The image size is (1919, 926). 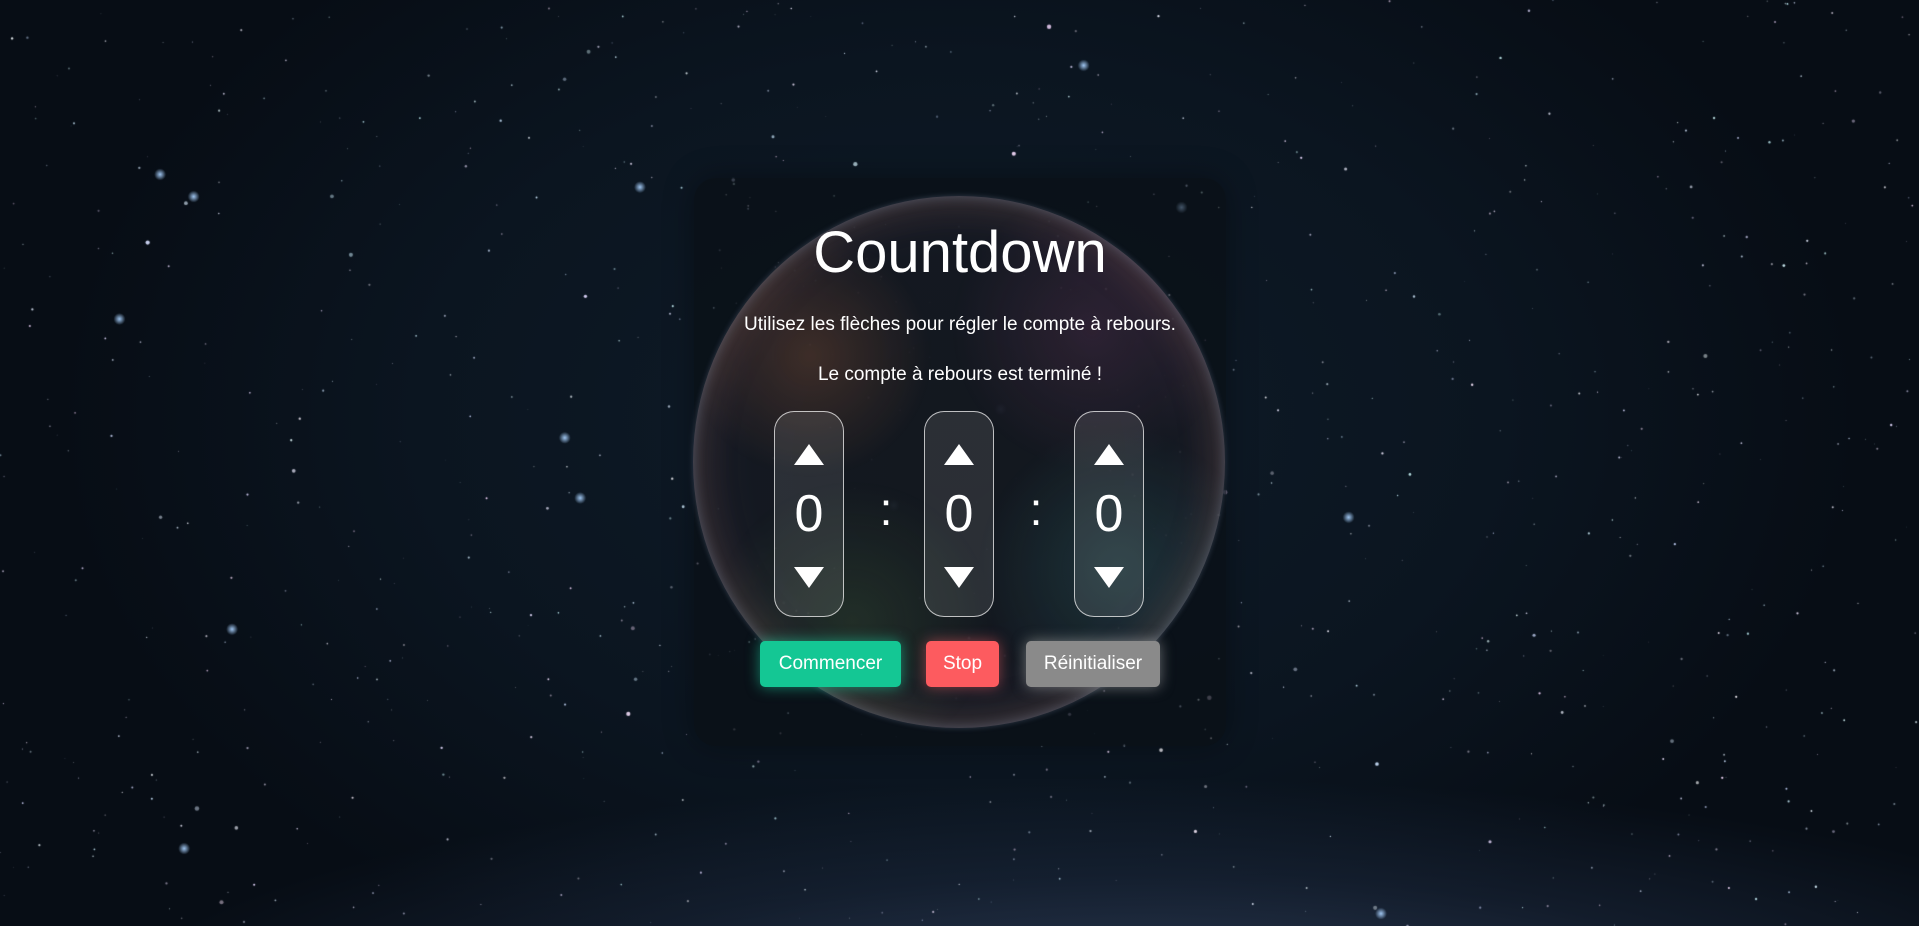 What do you see at coordinates (962, 664) in the screenshot?
I see `stop-button: Stop` at bounding box center [962, 664].